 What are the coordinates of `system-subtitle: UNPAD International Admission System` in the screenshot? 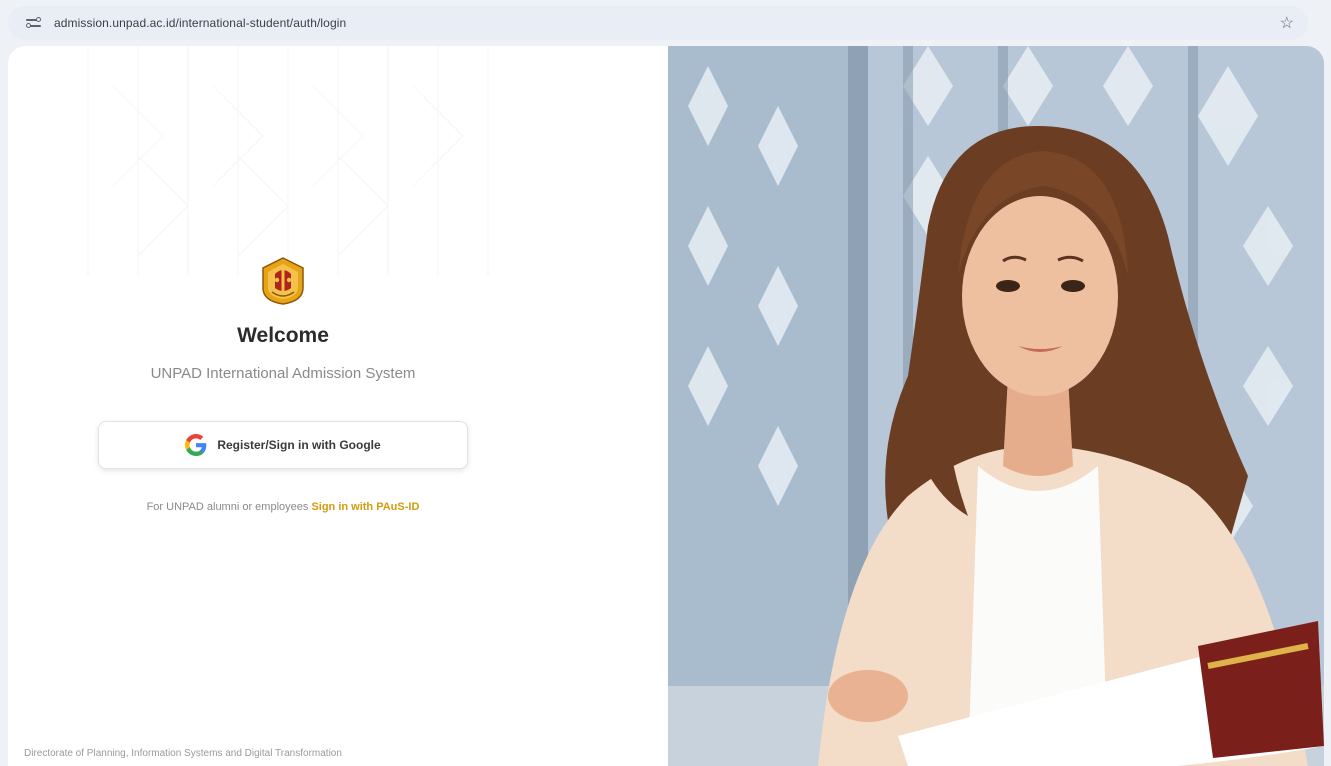 It's located at (283, 373).